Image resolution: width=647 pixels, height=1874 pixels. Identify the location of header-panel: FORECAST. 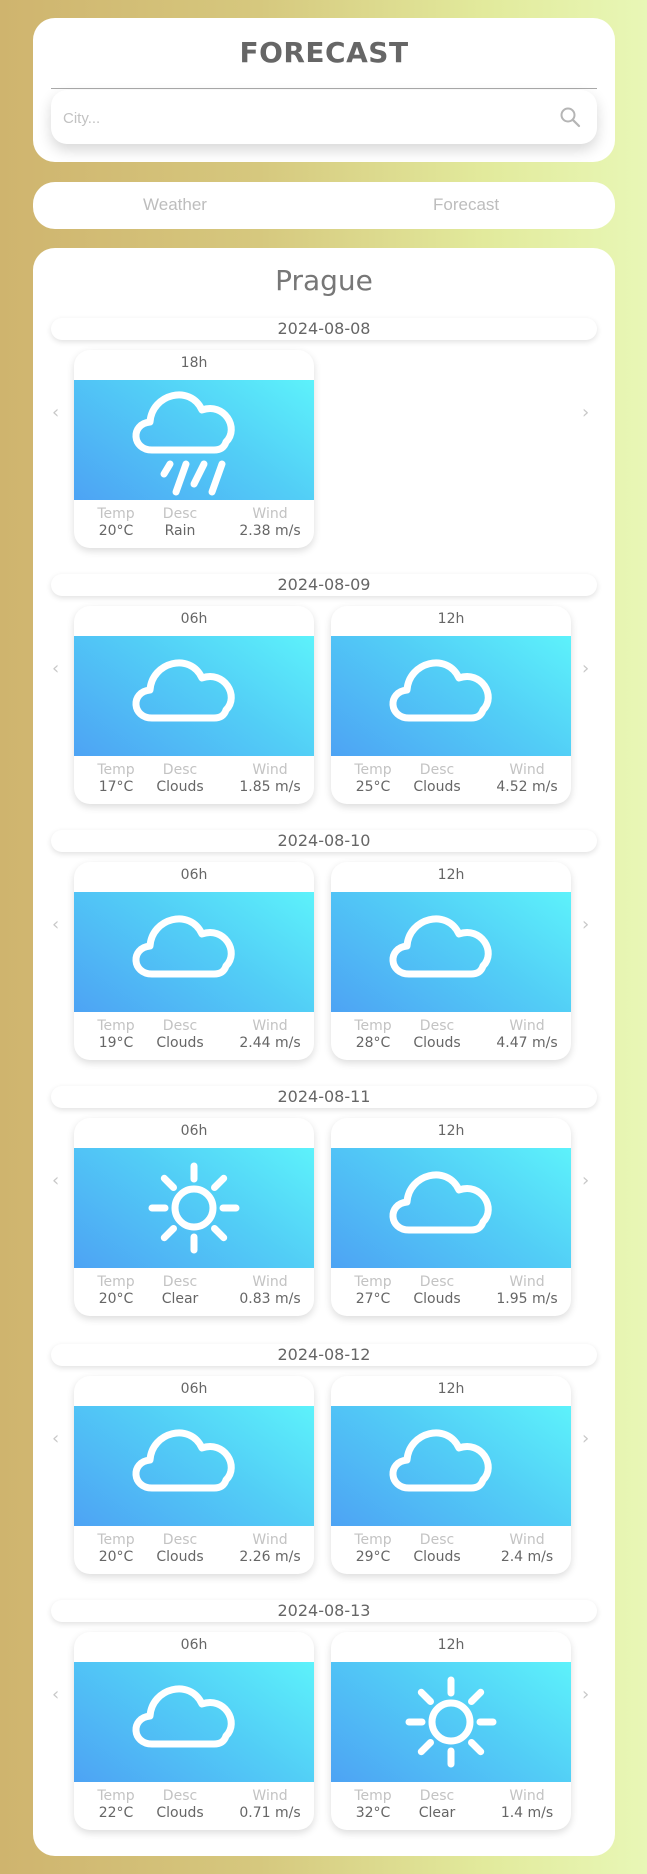
(324, 90).